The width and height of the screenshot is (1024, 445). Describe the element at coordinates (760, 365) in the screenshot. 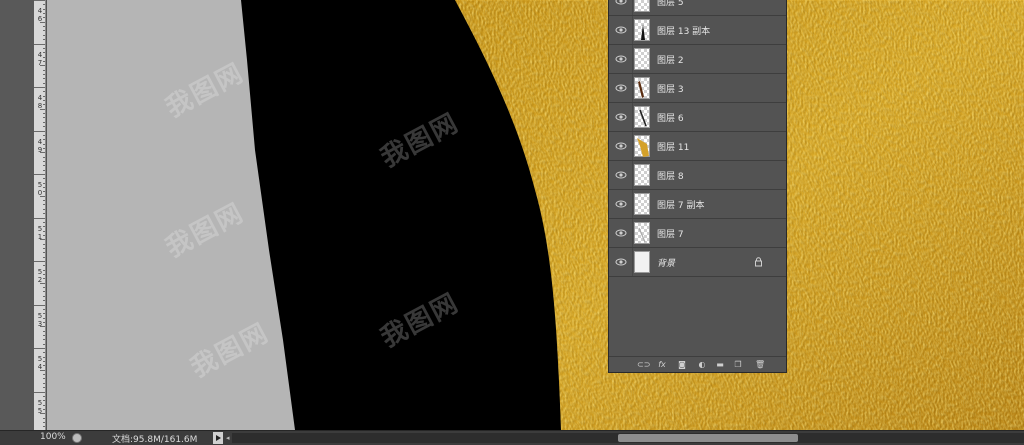

I see `trash-icon: 🗑` at that location.